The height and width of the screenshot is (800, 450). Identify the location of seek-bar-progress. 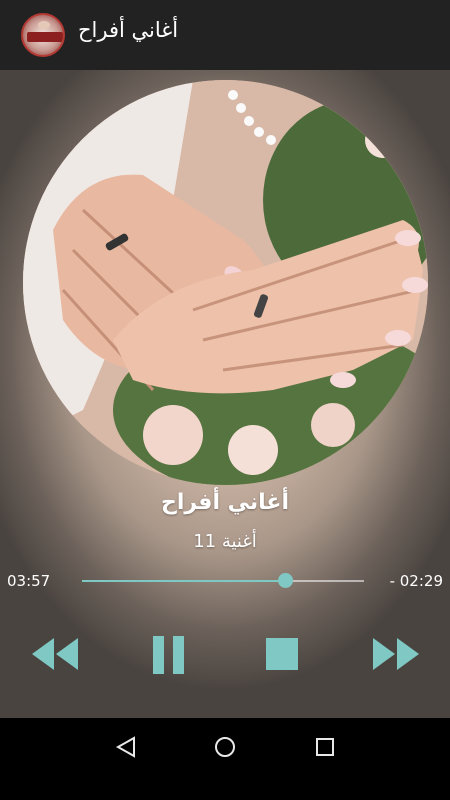
(184, 581).